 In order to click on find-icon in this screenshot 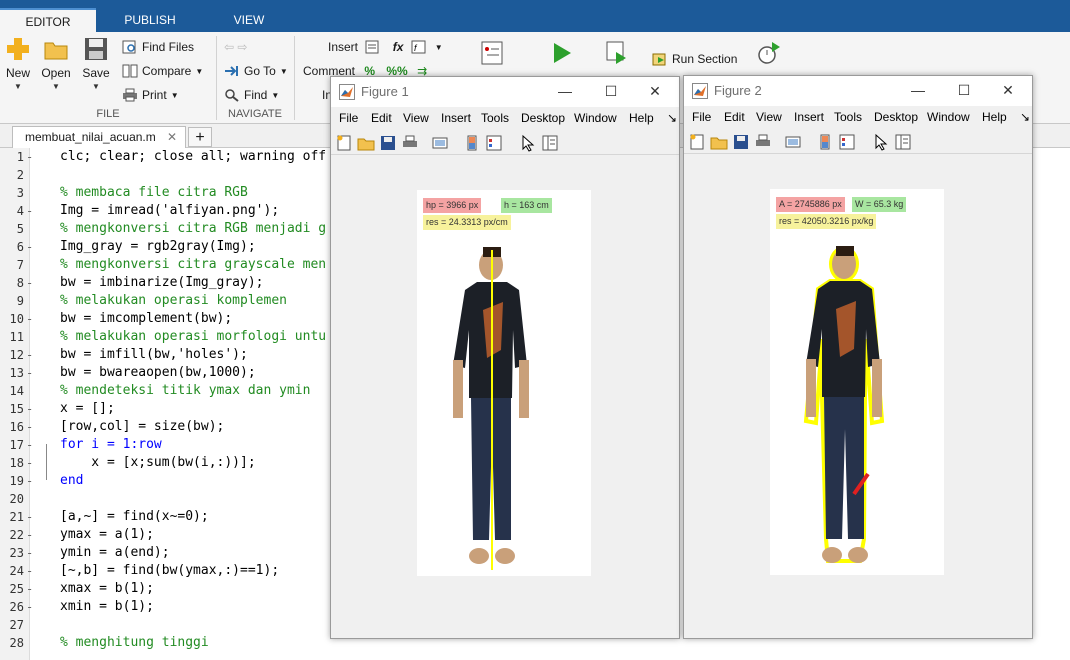, I will do `click(232, 95)`.